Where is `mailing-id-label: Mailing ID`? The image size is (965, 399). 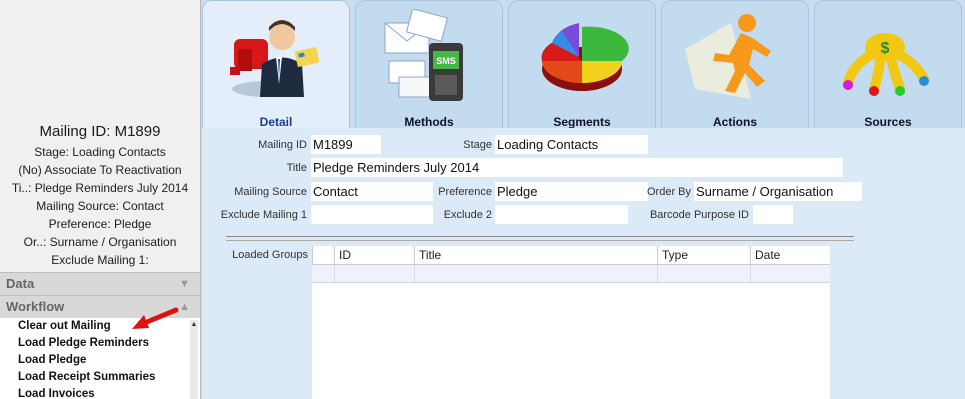 mailing-id-label: Mailing ID is located at coordinates (282, 145).